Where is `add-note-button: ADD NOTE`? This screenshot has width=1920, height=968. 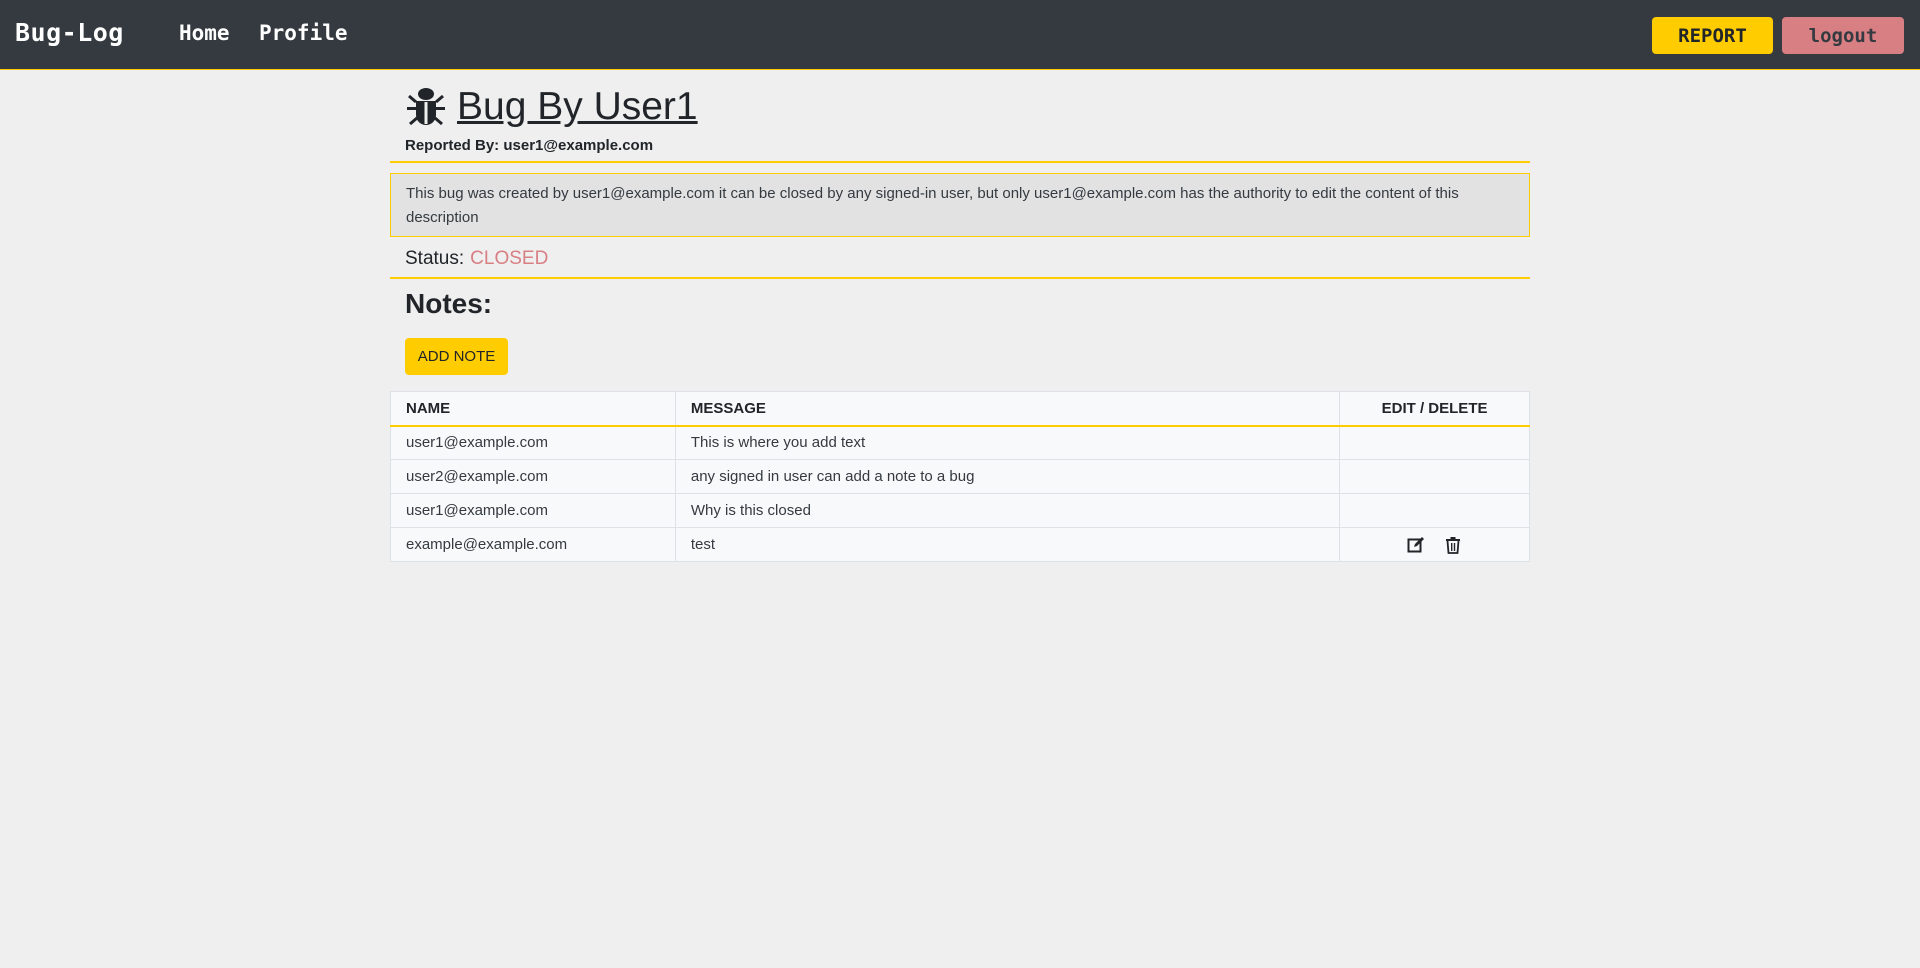
add-note-button: ADD NOTE is located at coordinates (456, 356).